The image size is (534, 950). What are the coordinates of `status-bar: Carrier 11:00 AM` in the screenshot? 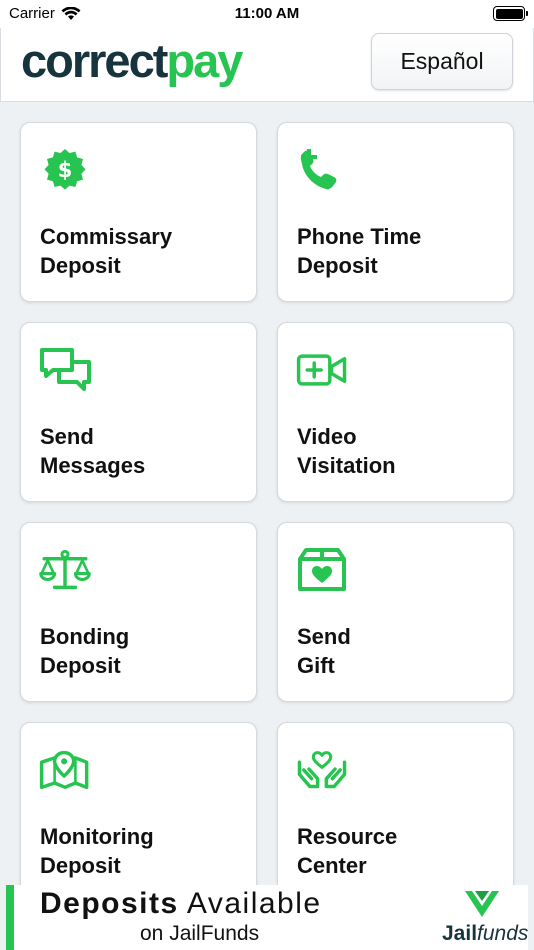 It's located at (267, 14).